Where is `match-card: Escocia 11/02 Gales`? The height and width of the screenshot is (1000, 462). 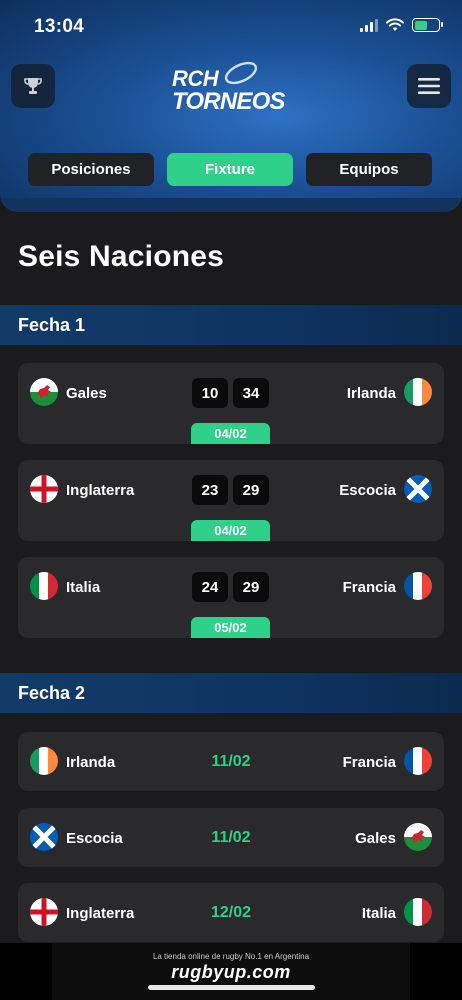
match-card: Escocia 11/02 Gales is located at coordinates (231, 837).